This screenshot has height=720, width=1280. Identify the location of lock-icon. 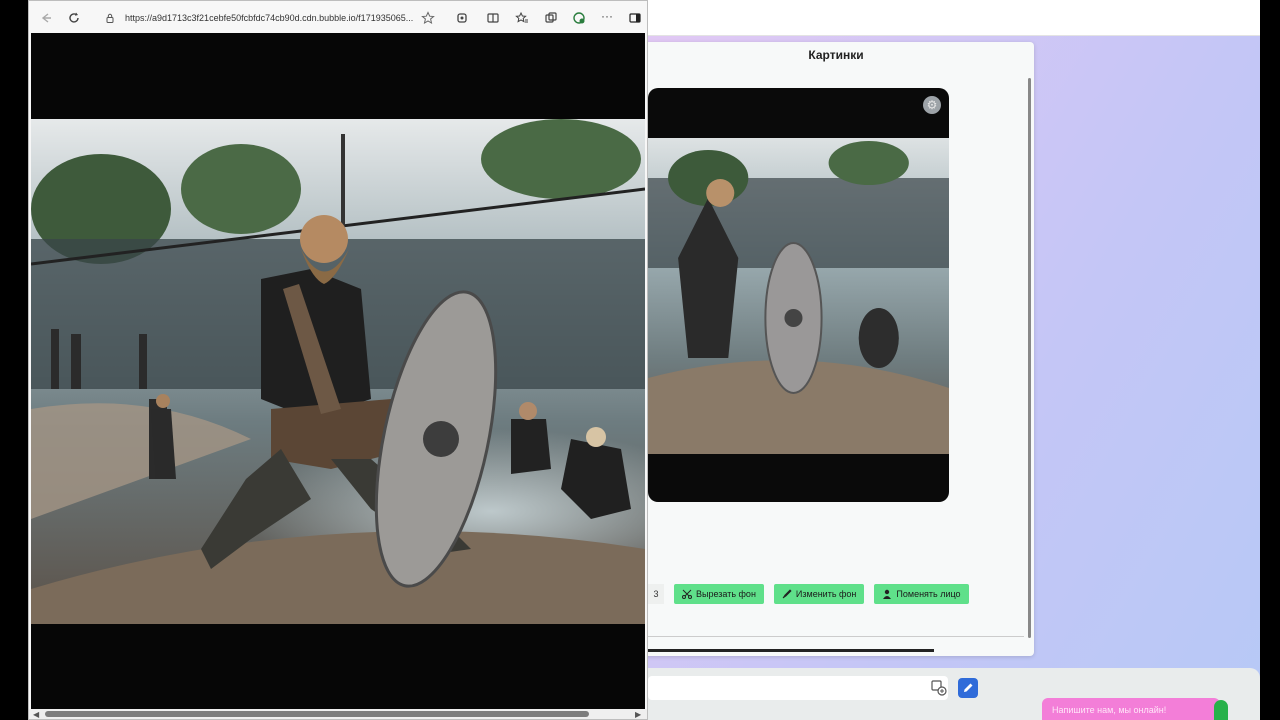
(110, 18).